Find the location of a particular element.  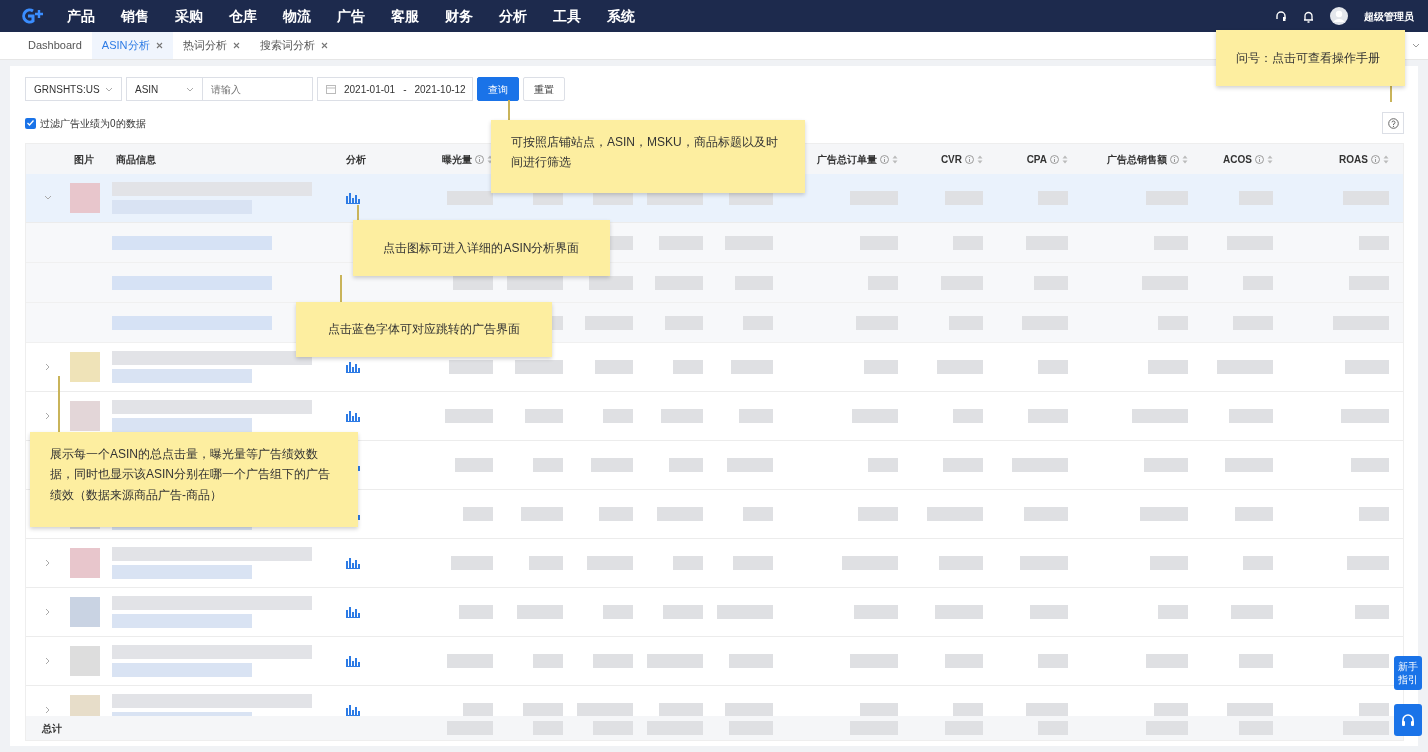

annotation-note: 可按照店铺站点，ASIN，MSKU，商品标题以及时间进行筛选 is located at coordinates (648, 156).